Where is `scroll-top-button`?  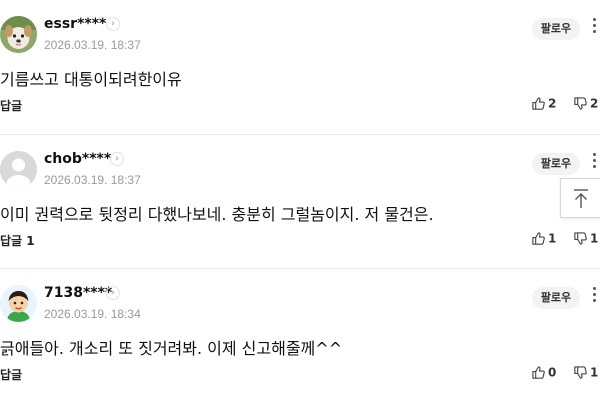
scroll-top-button is located at coordinates (580, 198).